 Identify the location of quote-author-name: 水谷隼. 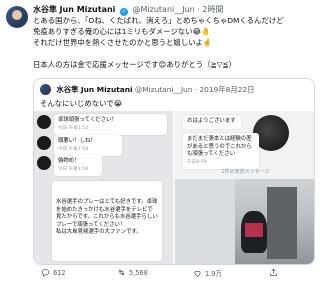
(67, 89).